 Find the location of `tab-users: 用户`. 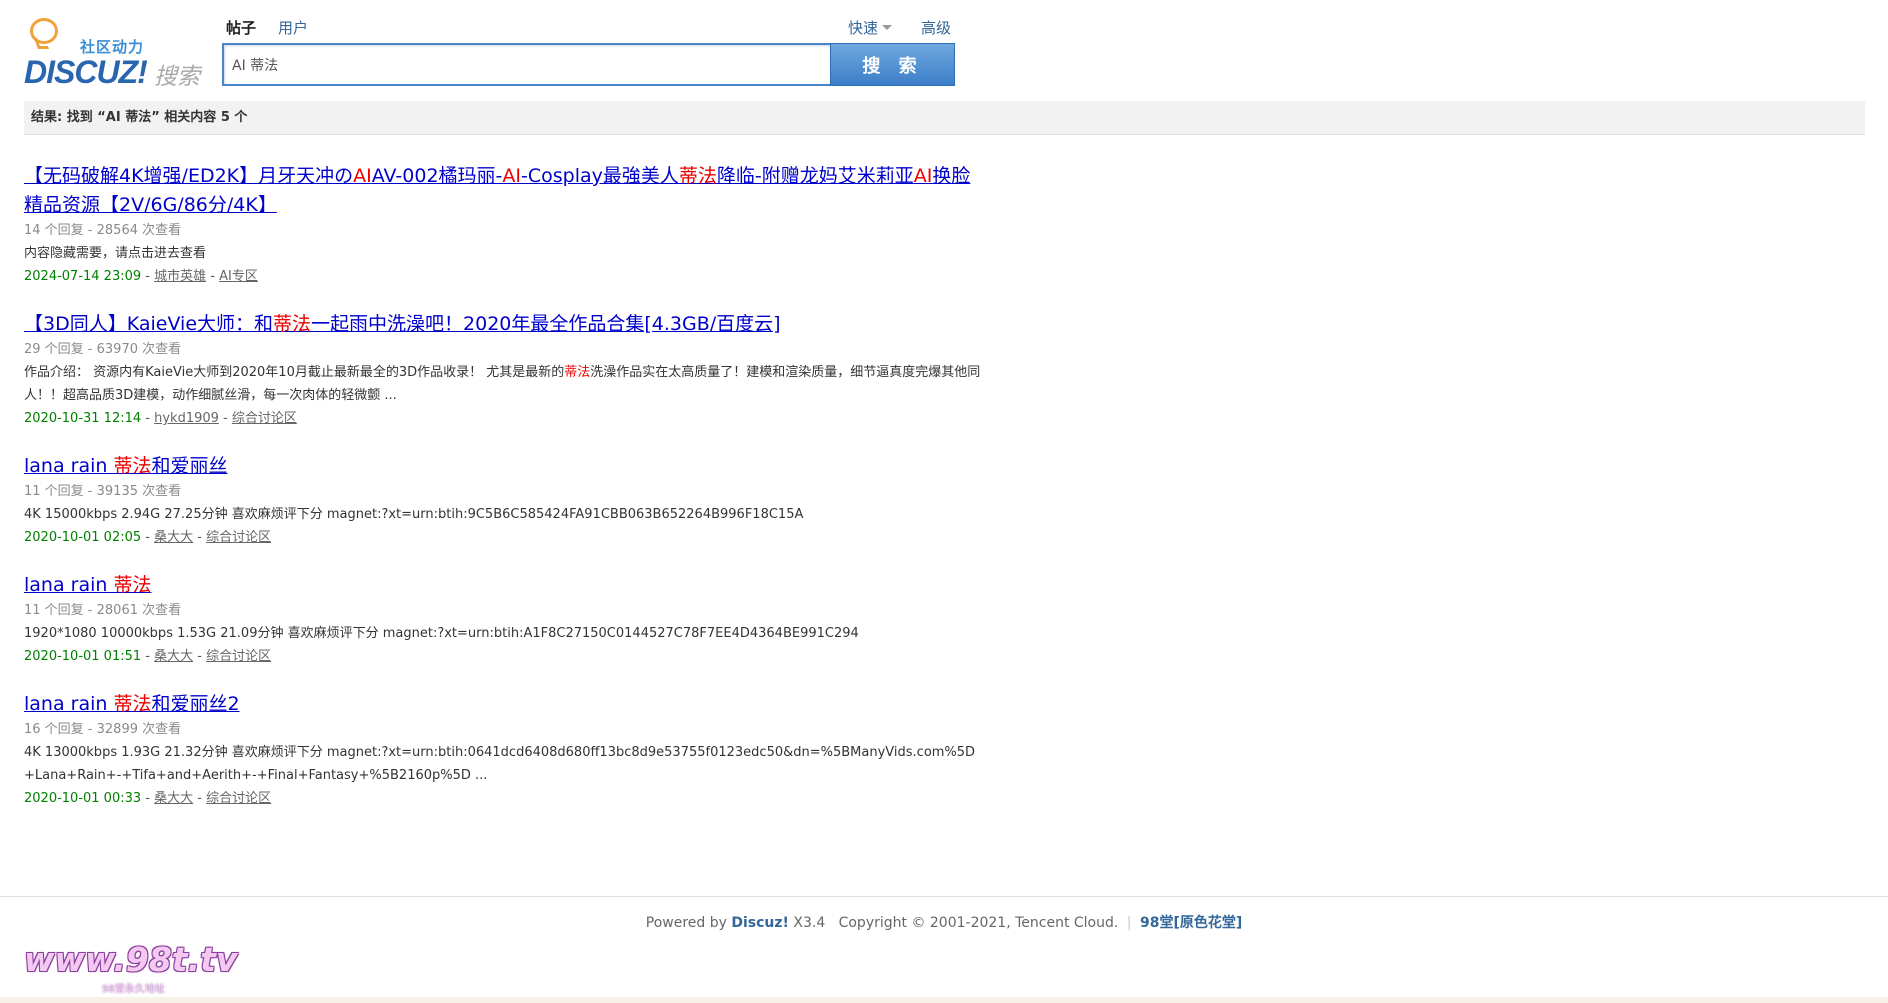

tab-users: 用户 is located at coordinates (293, 27).